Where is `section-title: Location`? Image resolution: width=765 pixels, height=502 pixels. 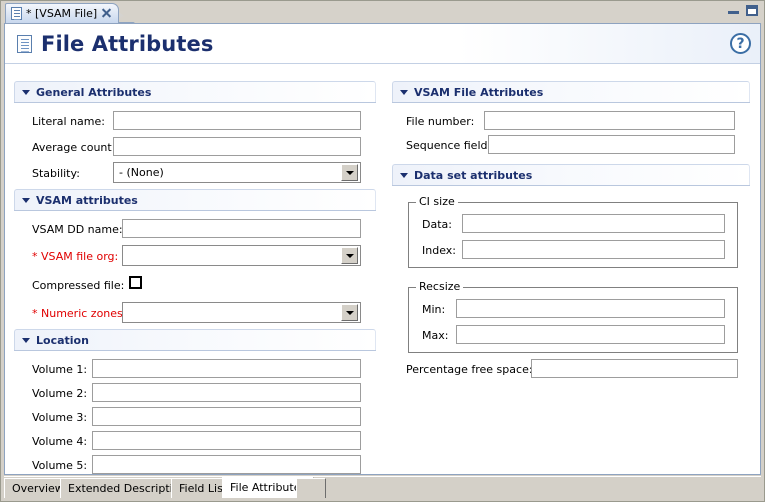 section-title: Location is located at coordinates (62, 340).